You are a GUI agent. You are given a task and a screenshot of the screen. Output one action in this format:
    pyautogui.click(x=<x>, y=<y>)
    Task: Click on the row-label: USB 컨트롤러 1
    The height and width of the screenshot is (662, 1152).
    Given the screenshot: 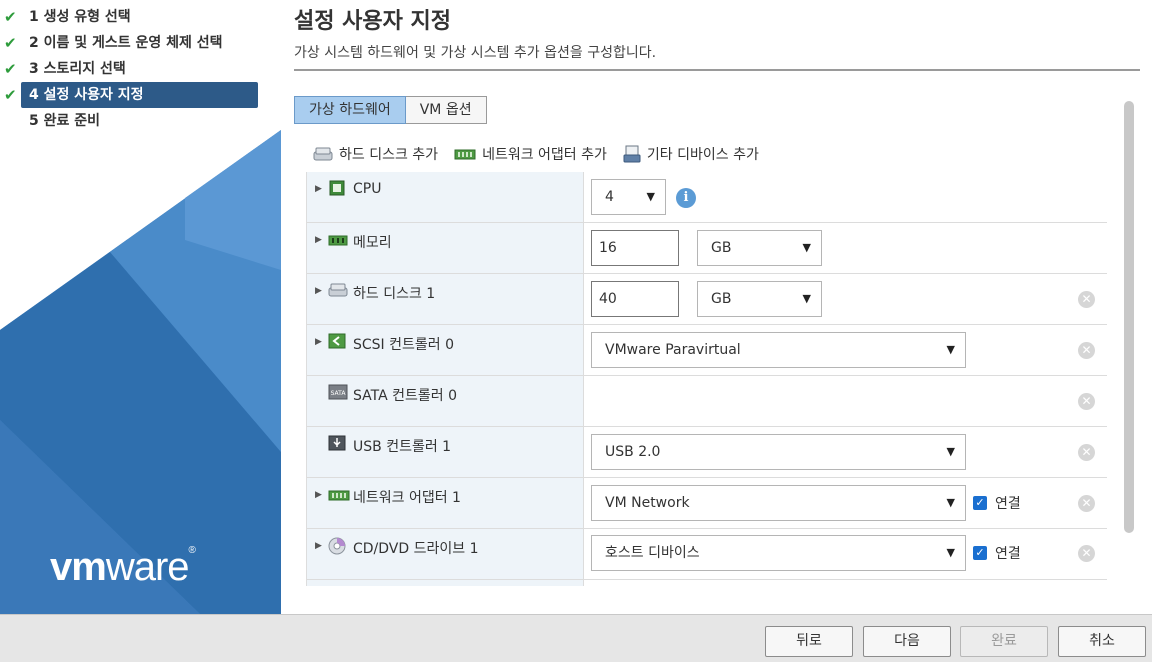 What is the action you would take?
    pyautogui.click(x=402, y=447)
    